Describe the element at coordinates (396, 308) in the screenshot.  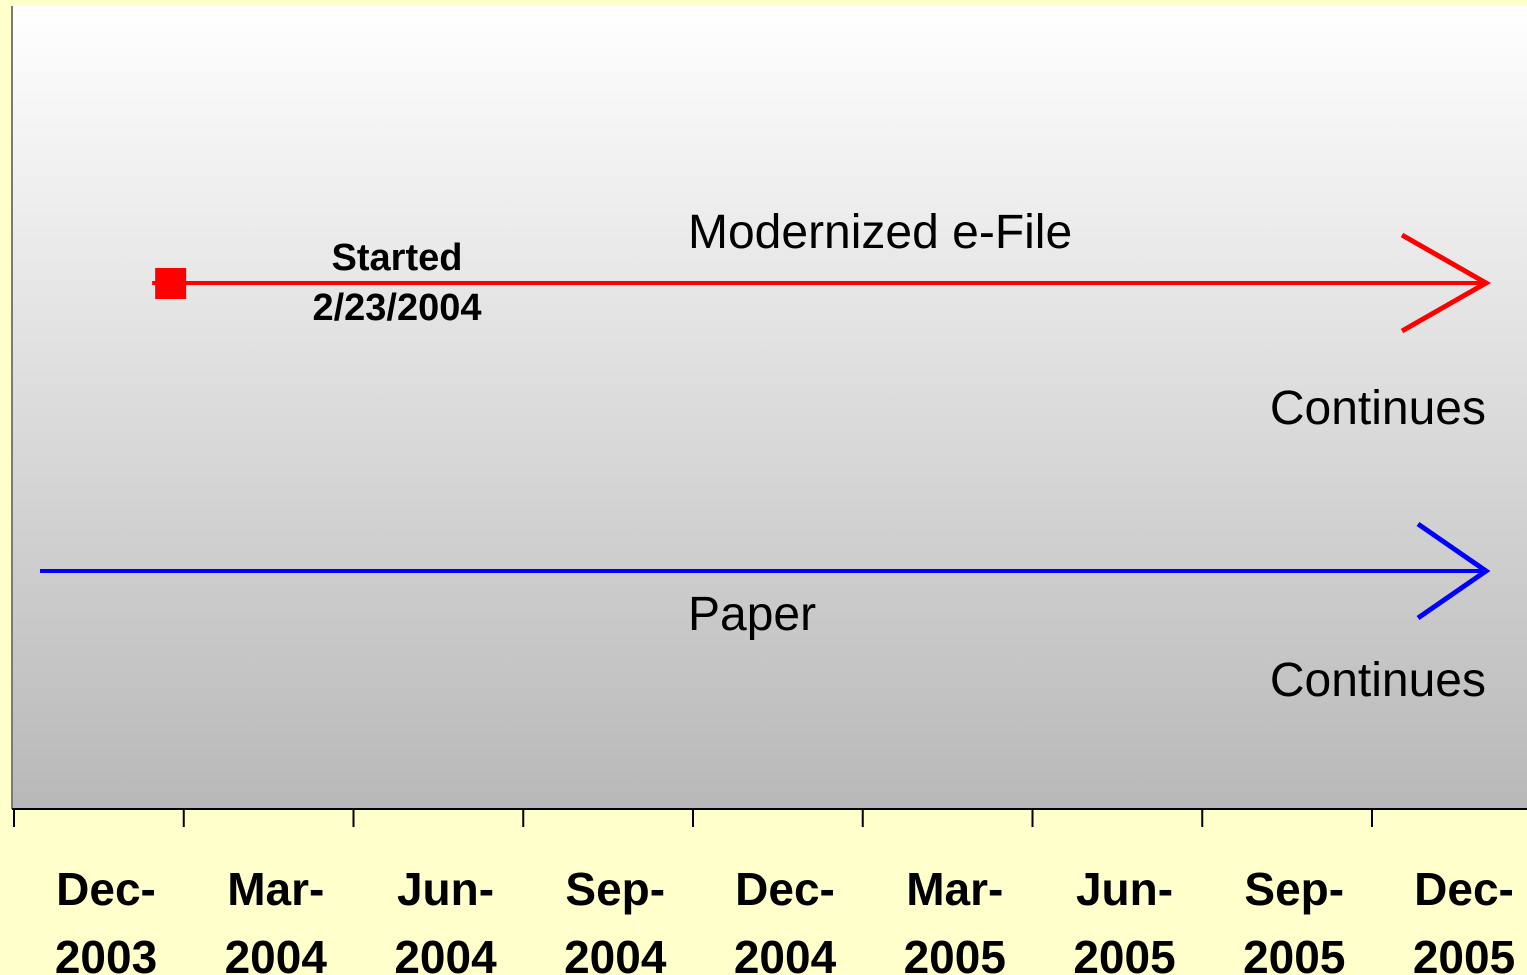
I see `start-marker-label-line: 2/23/2004` at that location.